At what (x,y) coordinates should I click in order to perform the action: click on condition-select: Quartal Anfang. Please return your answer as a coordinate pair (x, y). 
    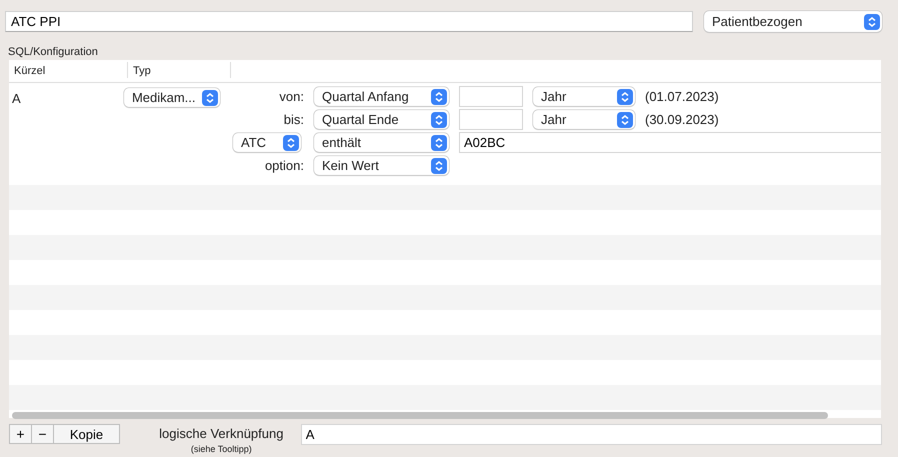
    Looking at the image, I should click on (381, 96).